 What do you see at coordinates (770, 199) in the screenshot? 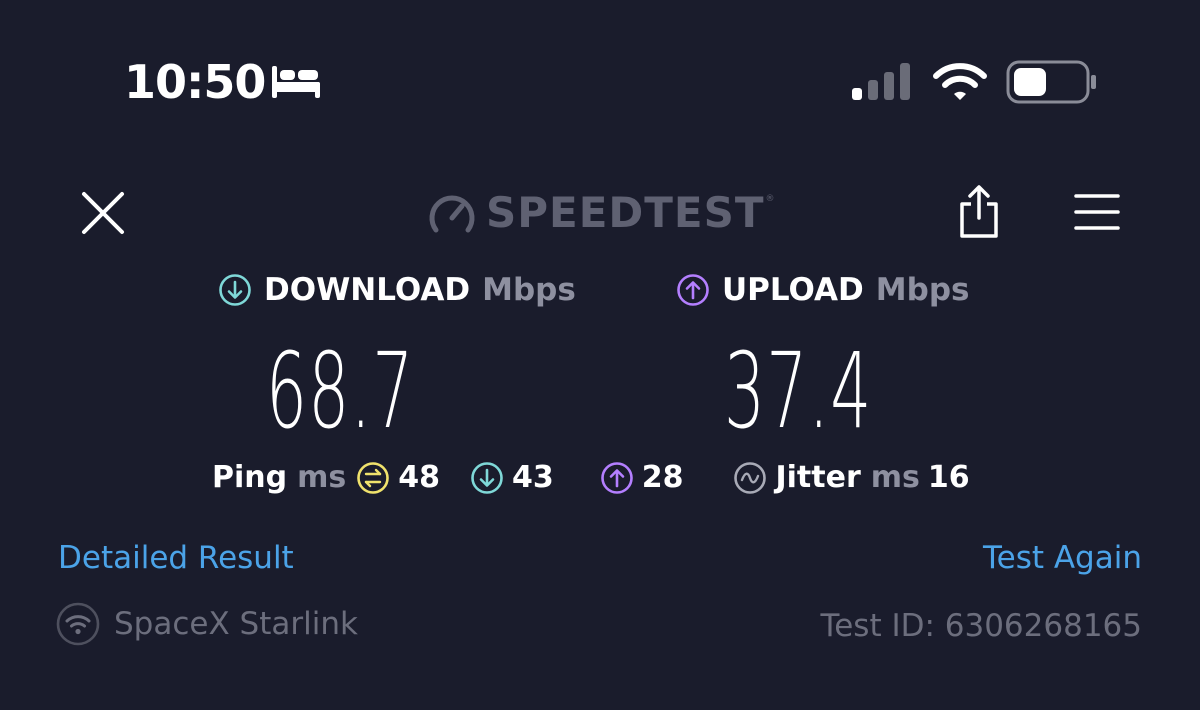
I see `logo-trademark: ®` at bounding box center [770, 199].